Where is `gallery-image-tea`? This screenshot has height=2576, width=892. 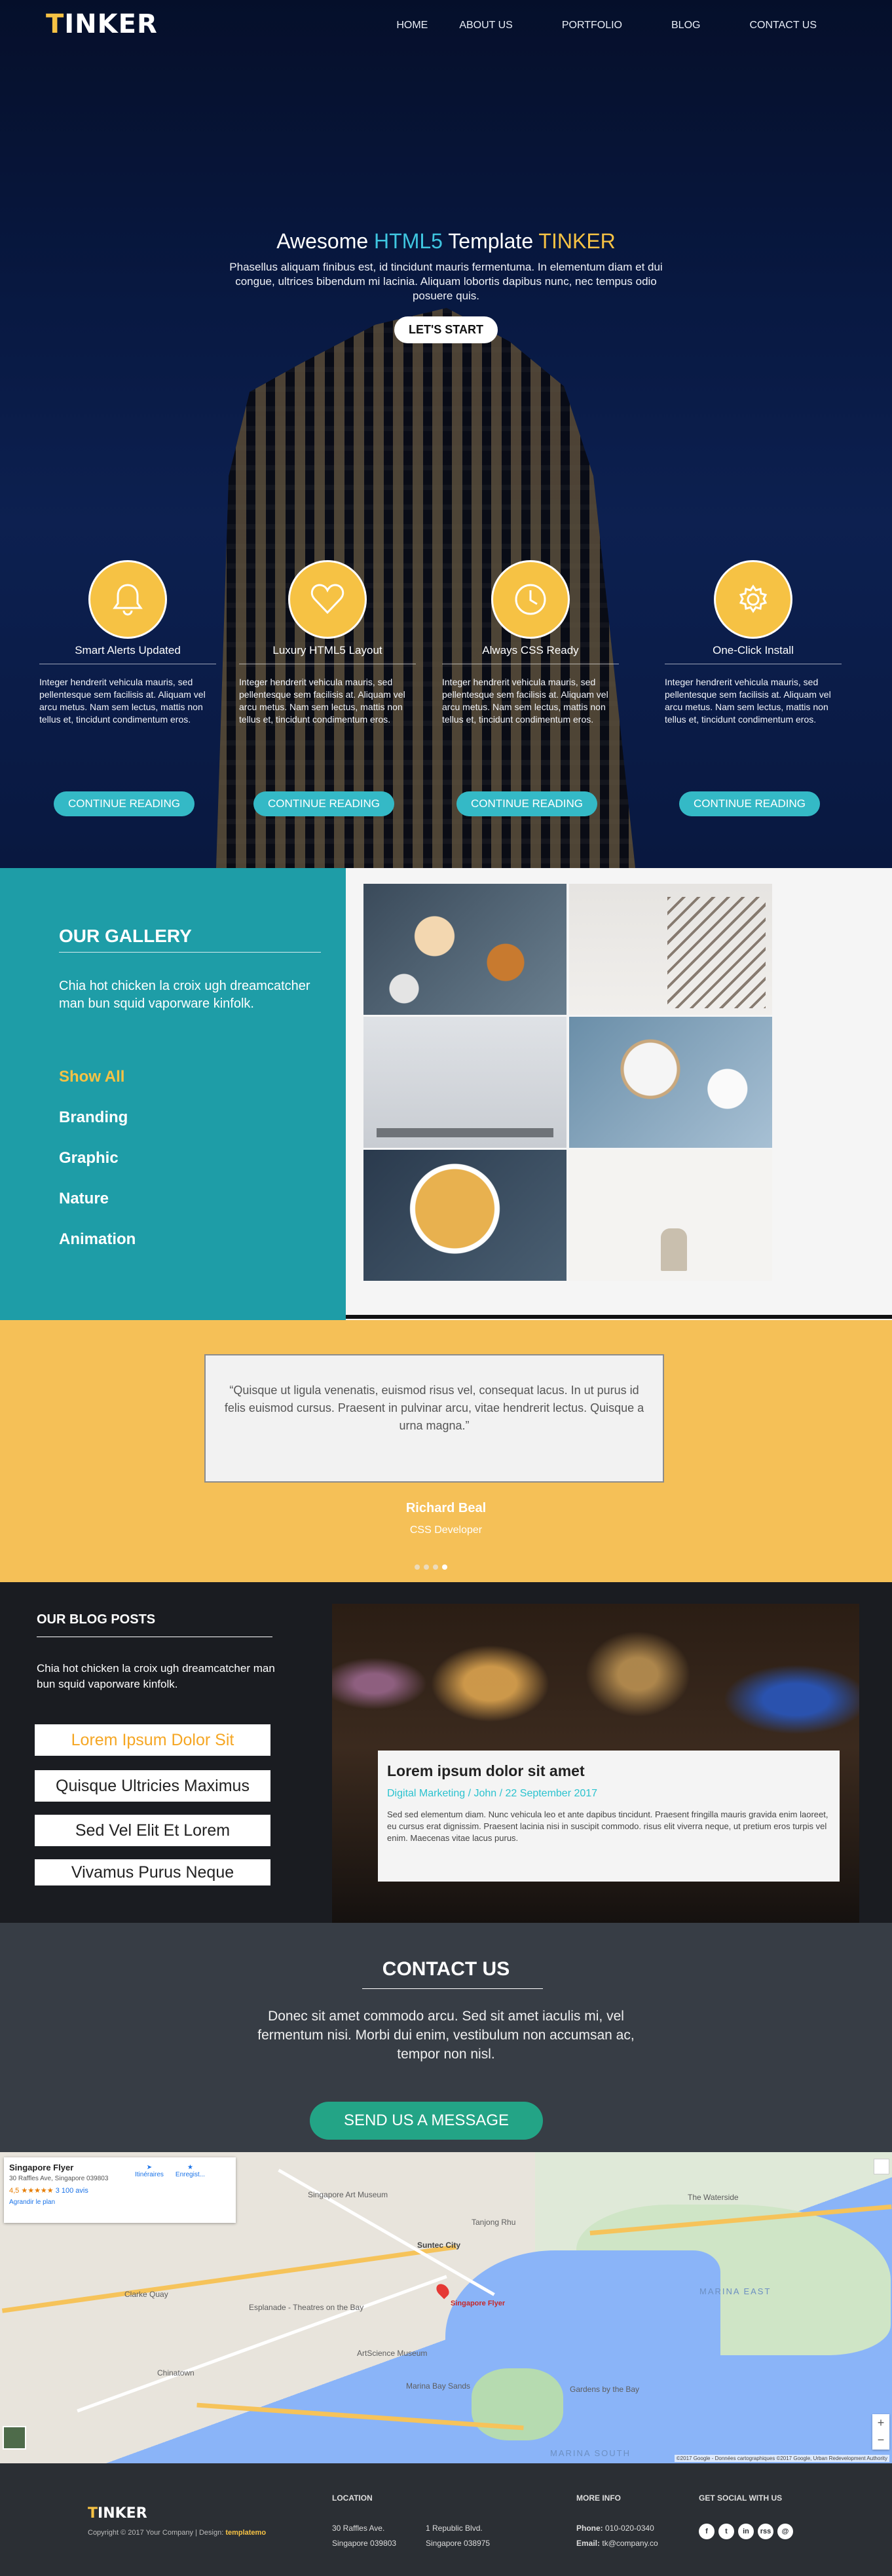
gallery-image-tea is located at coordinates (465, 949).